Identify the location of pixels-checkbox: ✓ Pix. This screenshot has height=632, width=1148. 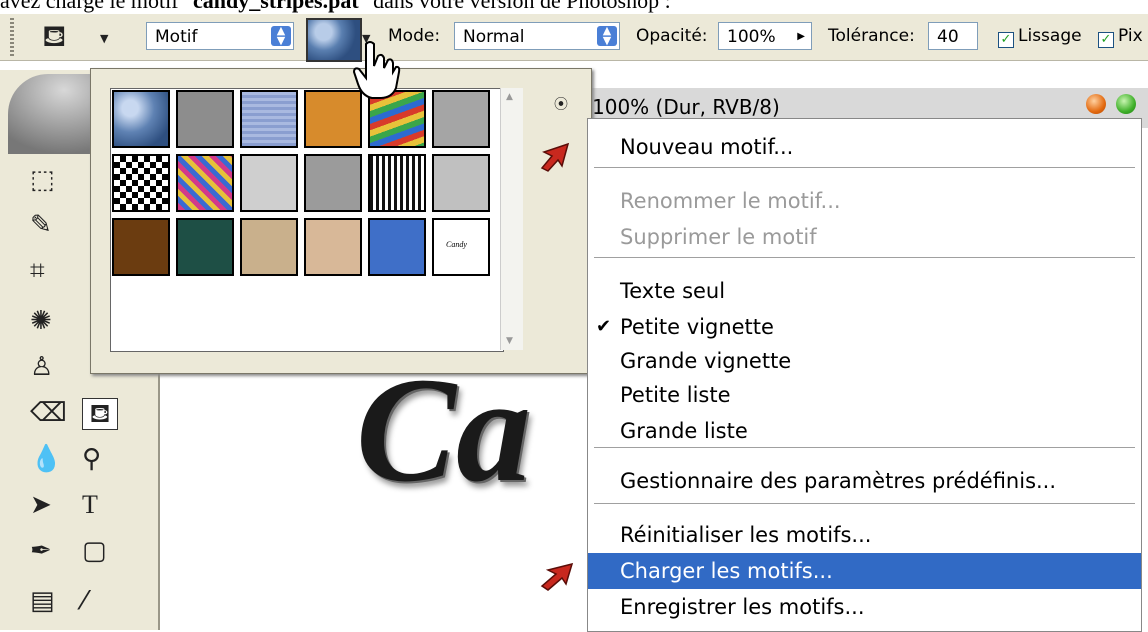
(1120, 37).